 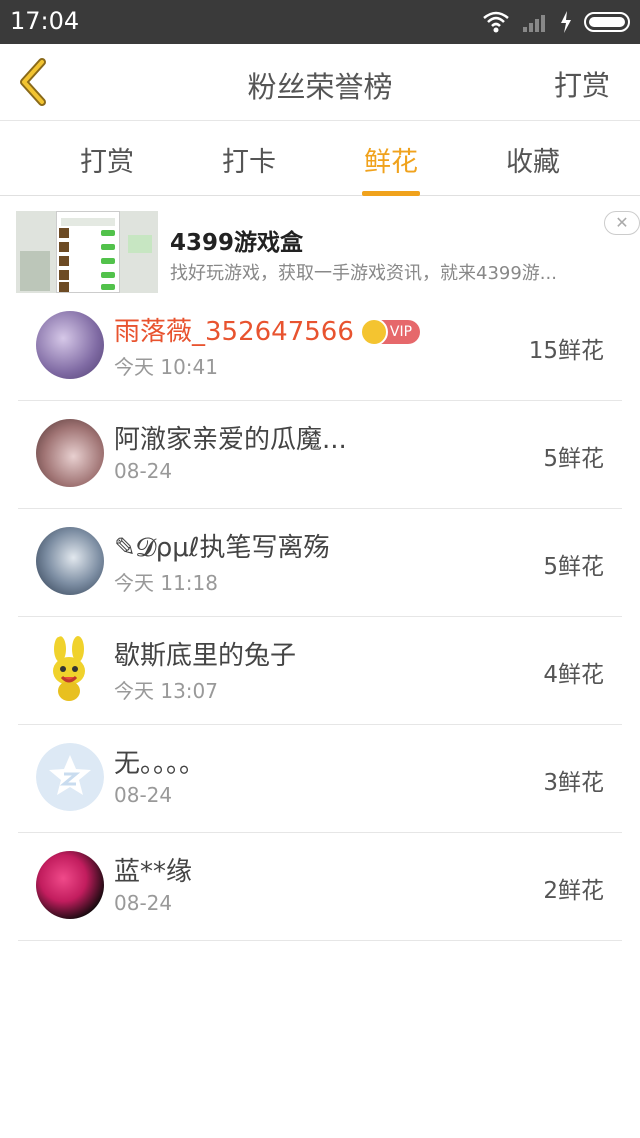 I want to click on close-icon: ✕, so click(x=622, y=223).